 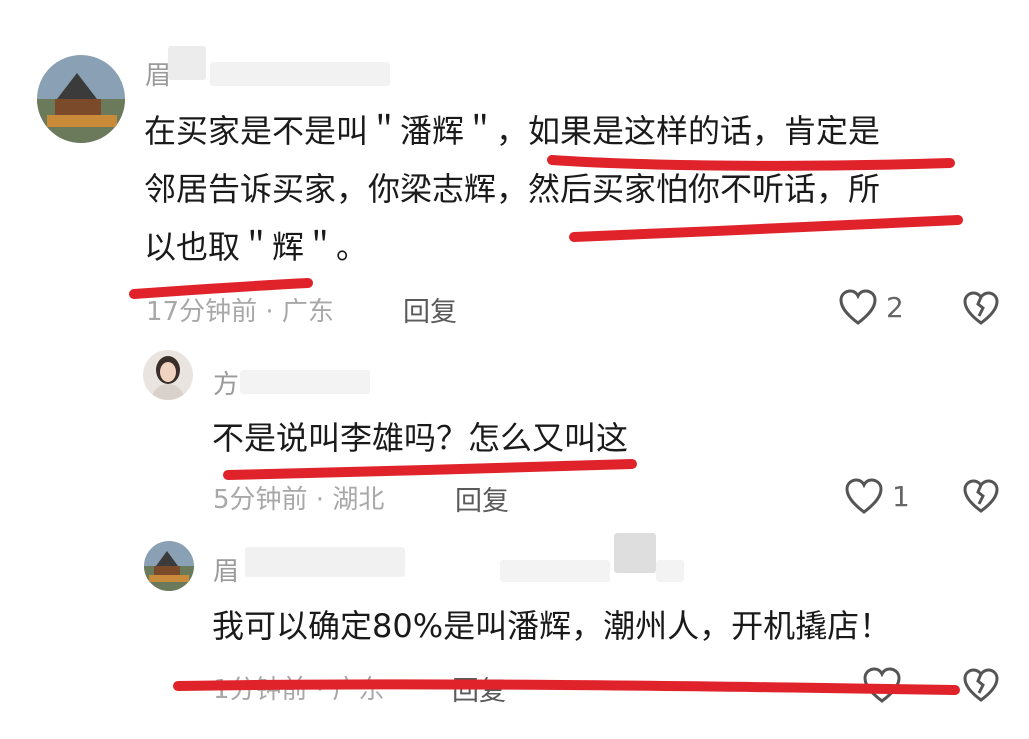 I want to click on username: 方, so click(x=226, y=382).